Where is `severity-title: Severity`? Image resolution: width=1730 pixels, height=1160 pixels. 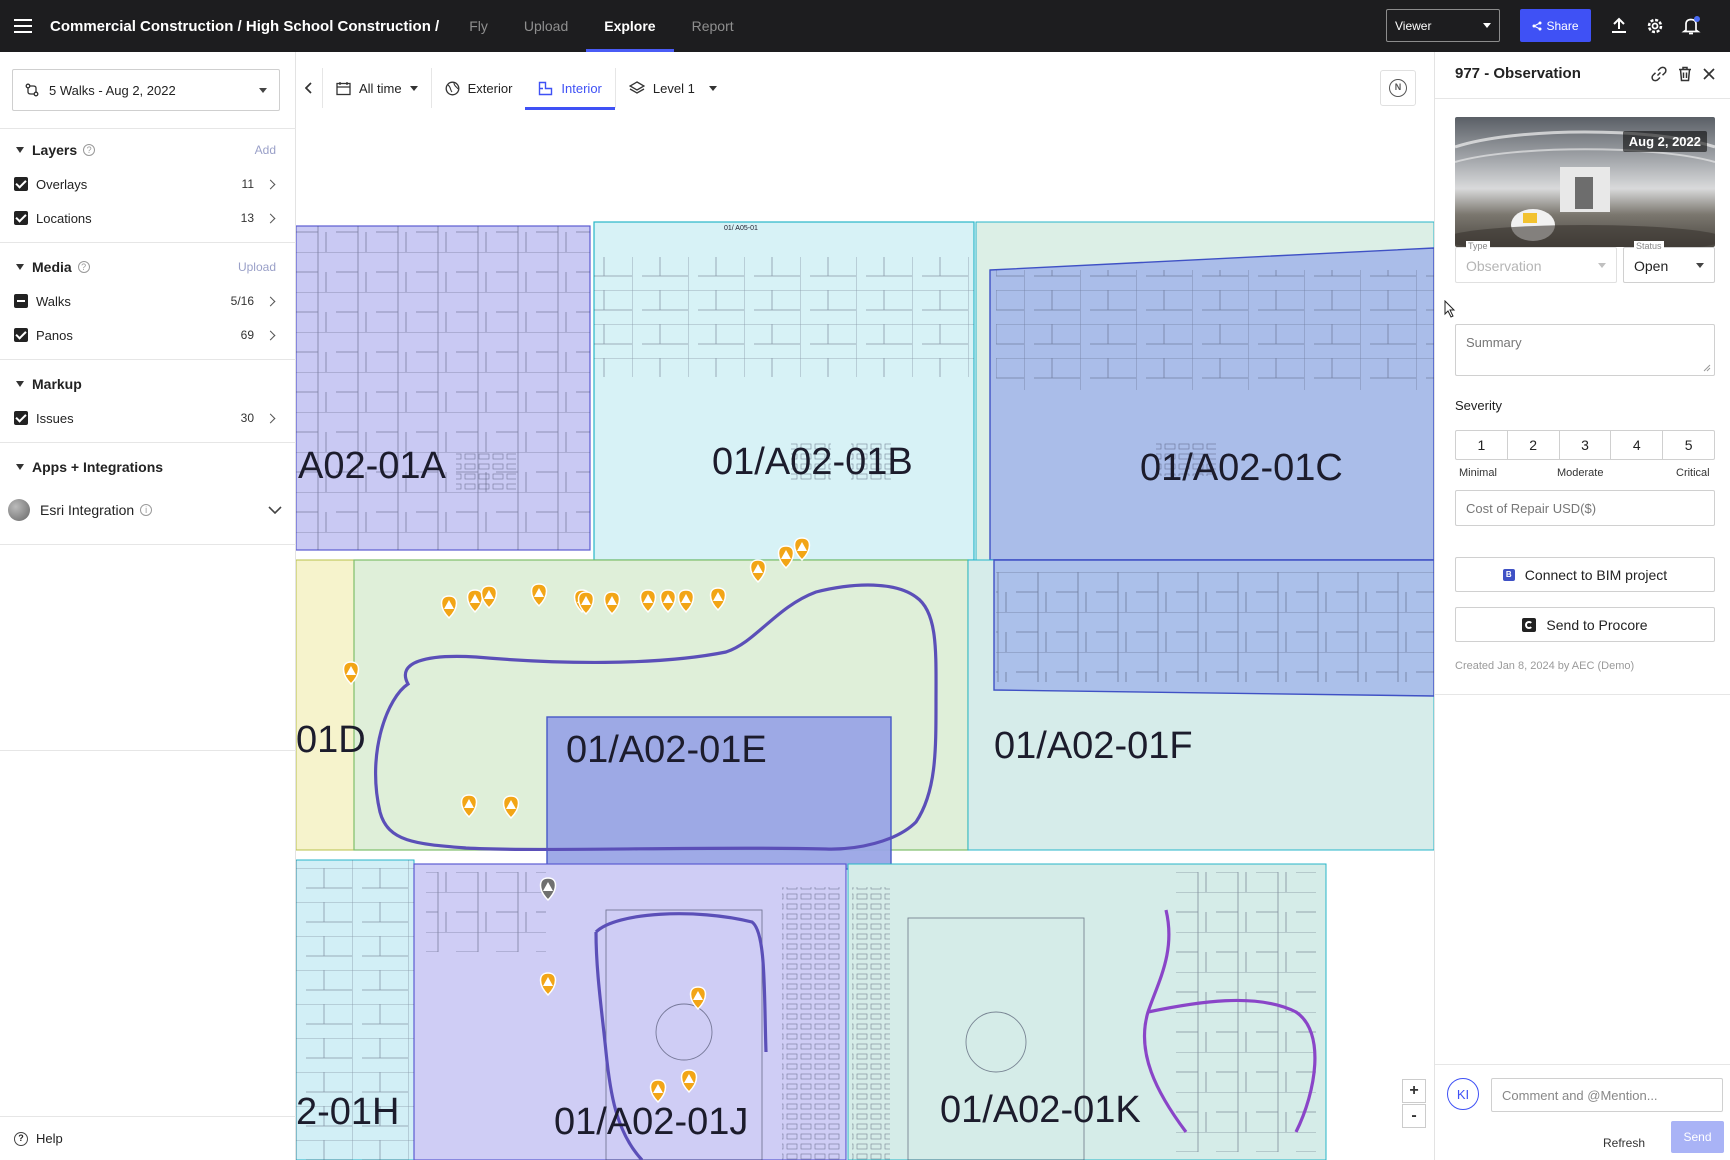
severity-title: Severity is located at coordinates (1478, 405).